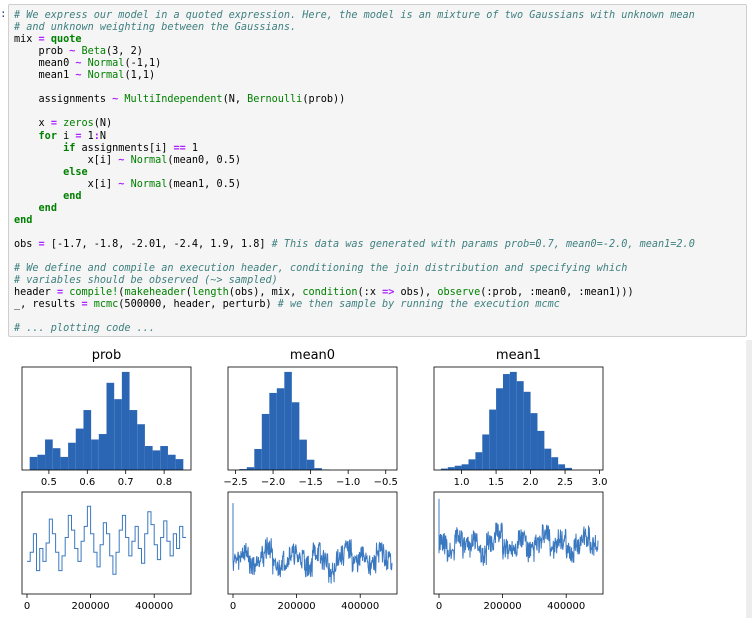 This screenshot has height=622, width=752. What do you see at coordinates (75, 172) in the screenshot?
I see `code-token: else` at bounding box center [75, 172].